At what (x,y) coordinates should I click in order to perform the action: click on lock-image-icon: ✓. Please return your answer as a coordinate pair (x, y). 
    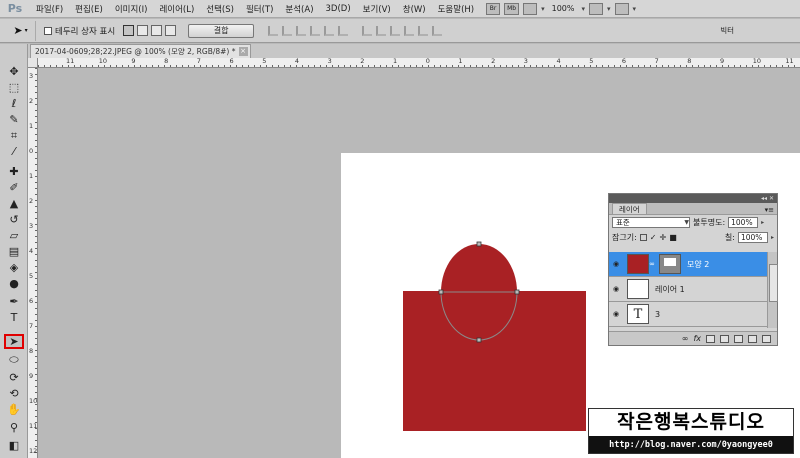
    Looking at the image, I should click on (653, 237).